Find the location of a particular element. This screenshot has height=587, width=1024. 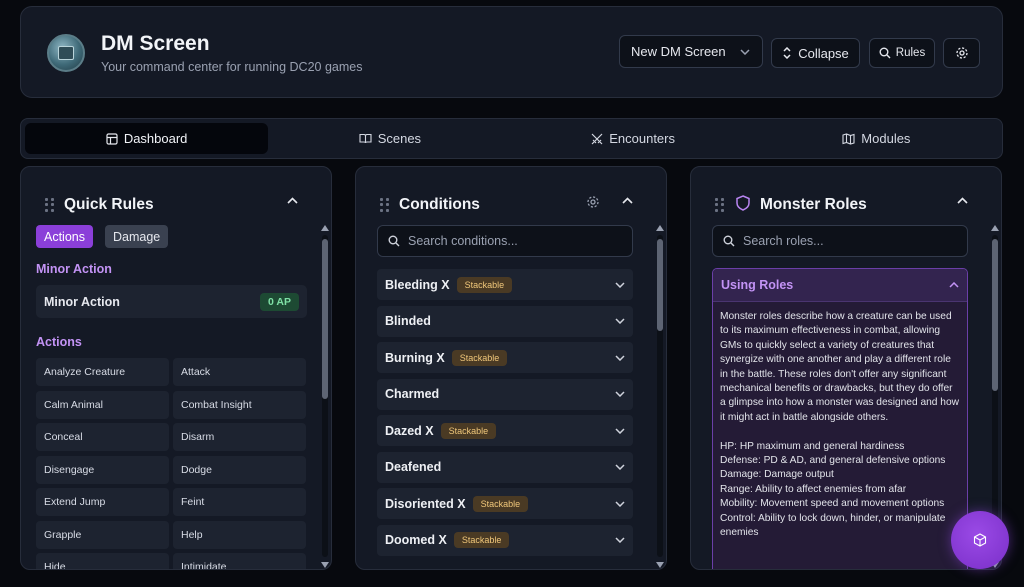

tab-scenes: Scenes is located at coordinates (389, 138).